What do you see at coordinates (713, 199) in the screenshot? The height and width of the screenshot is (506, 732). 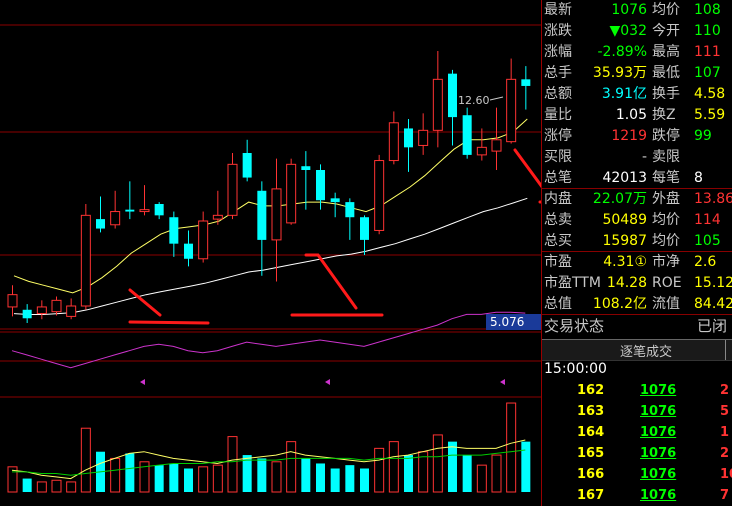 I see `quote-value: 13.86万` at bounding box center [713, 199].